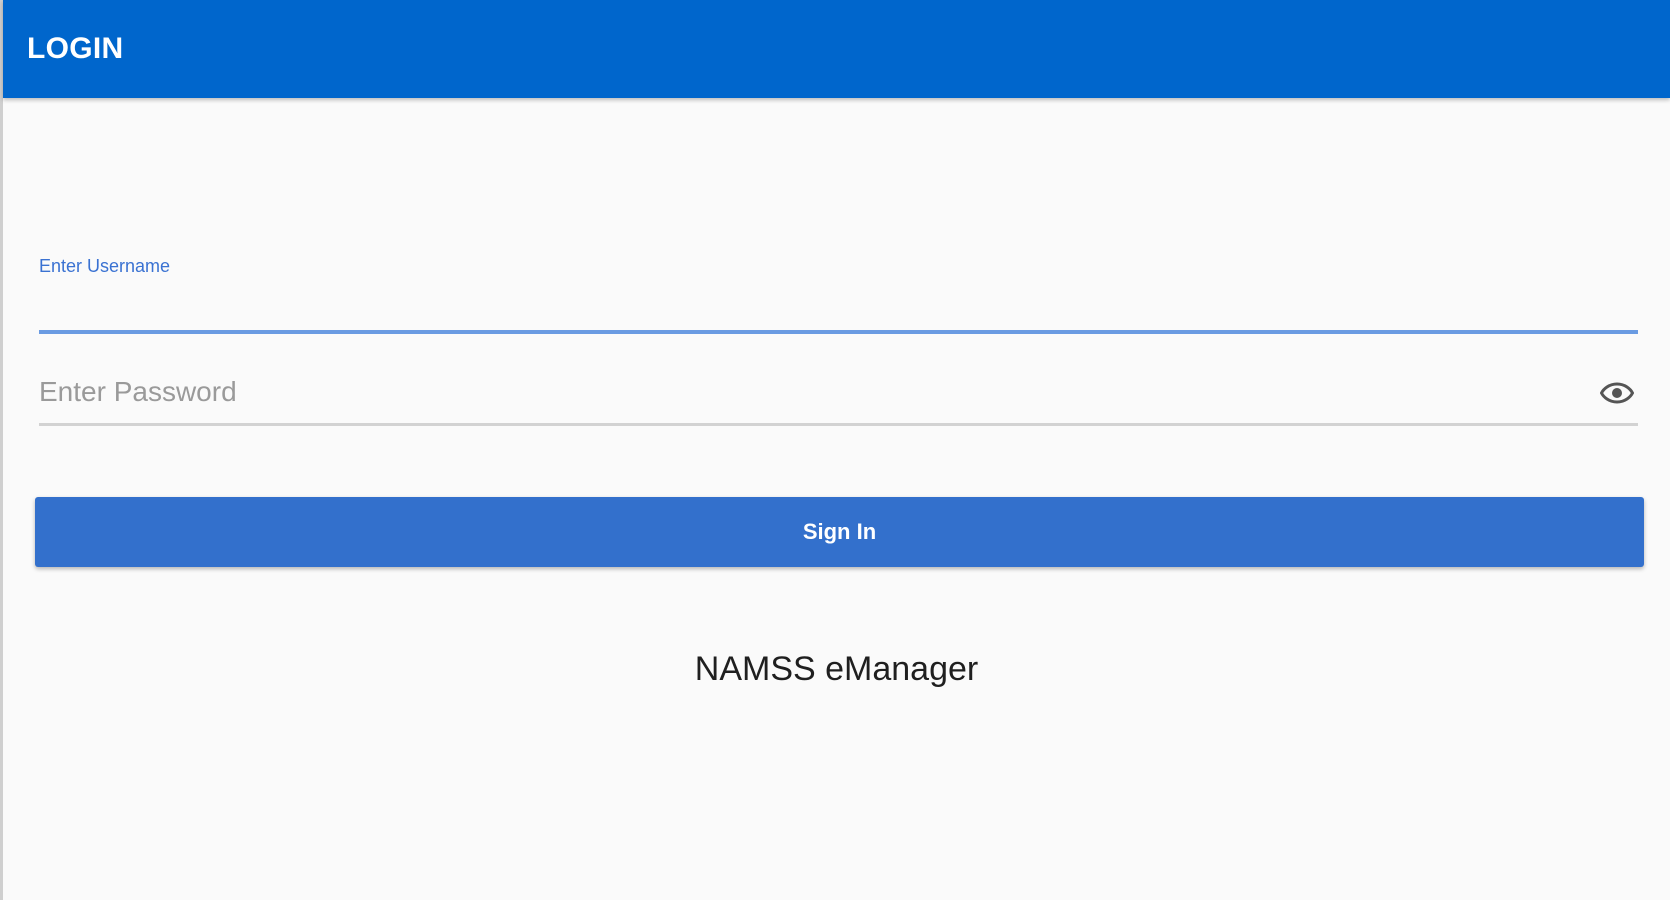 This screenshot has height=900, width=1670. Describe the element at coordinates (838, 332) in the screenshot. I see `username-underline` at that location.